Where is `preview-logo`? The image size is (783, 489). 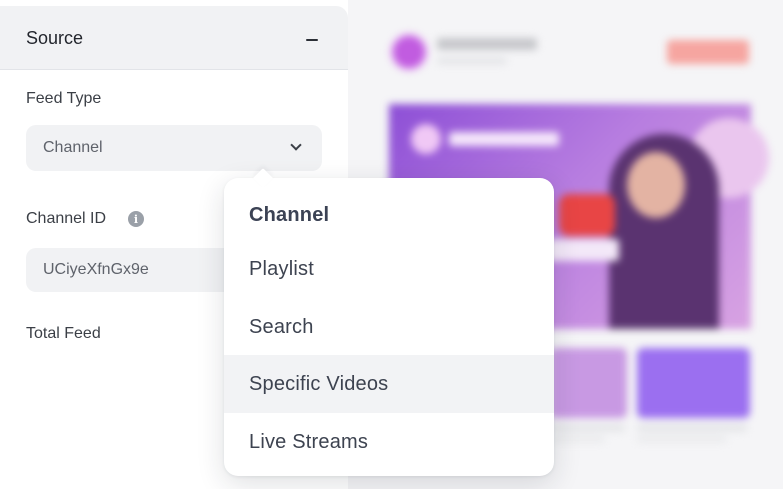 preview-logo is located at coordinates (426, 139).